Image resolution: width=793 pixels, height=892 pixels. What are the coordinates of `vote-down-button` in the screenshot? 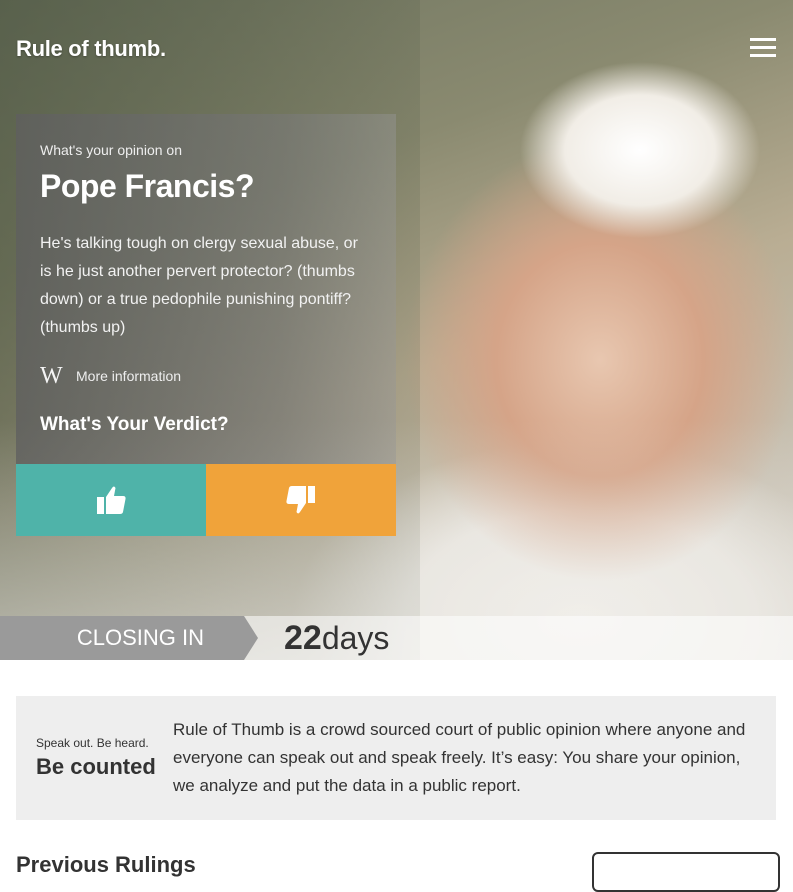 It's located at (301, 500).